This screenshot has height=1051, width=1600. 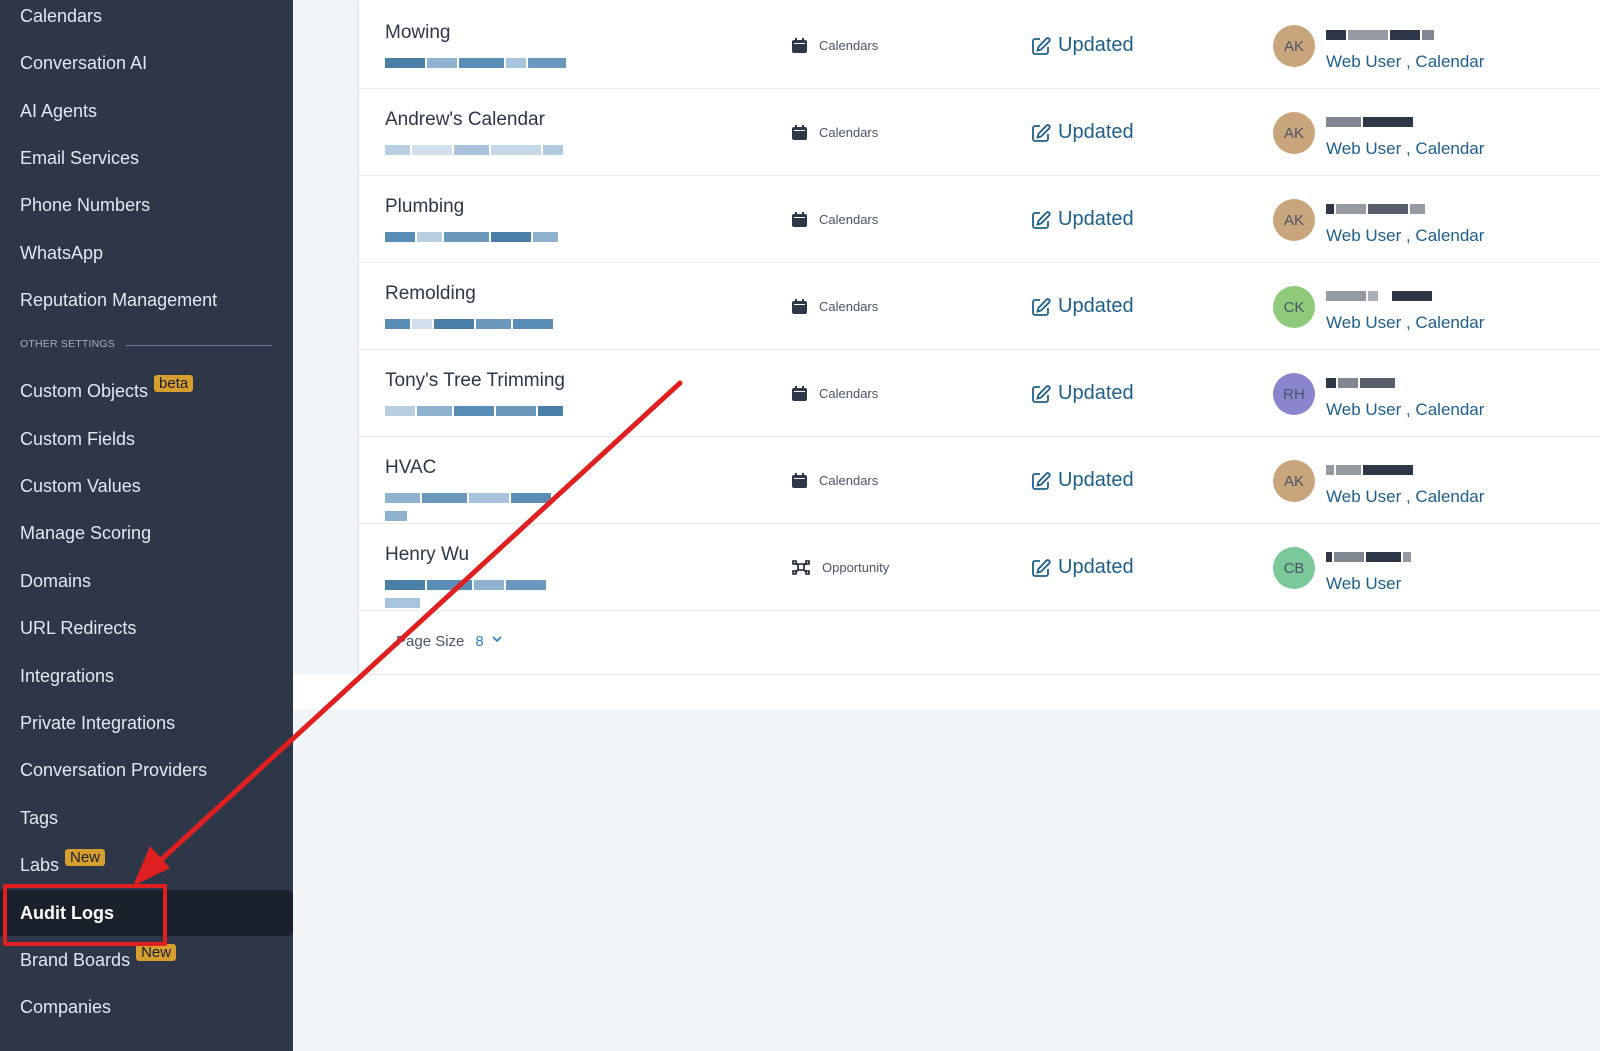 What do you see at coordinates (80, 485) in the screenshot?
I see `sidebar-item-label: Custom Values` at bounding box center [80, 485].